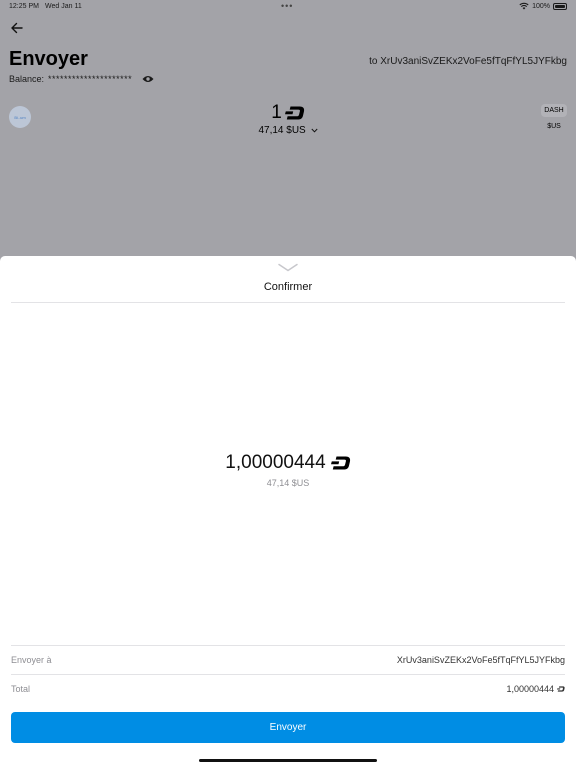 This screenshot has height=768, width=576. I want to click on sheet-chevron-icon, so click(288, 267).